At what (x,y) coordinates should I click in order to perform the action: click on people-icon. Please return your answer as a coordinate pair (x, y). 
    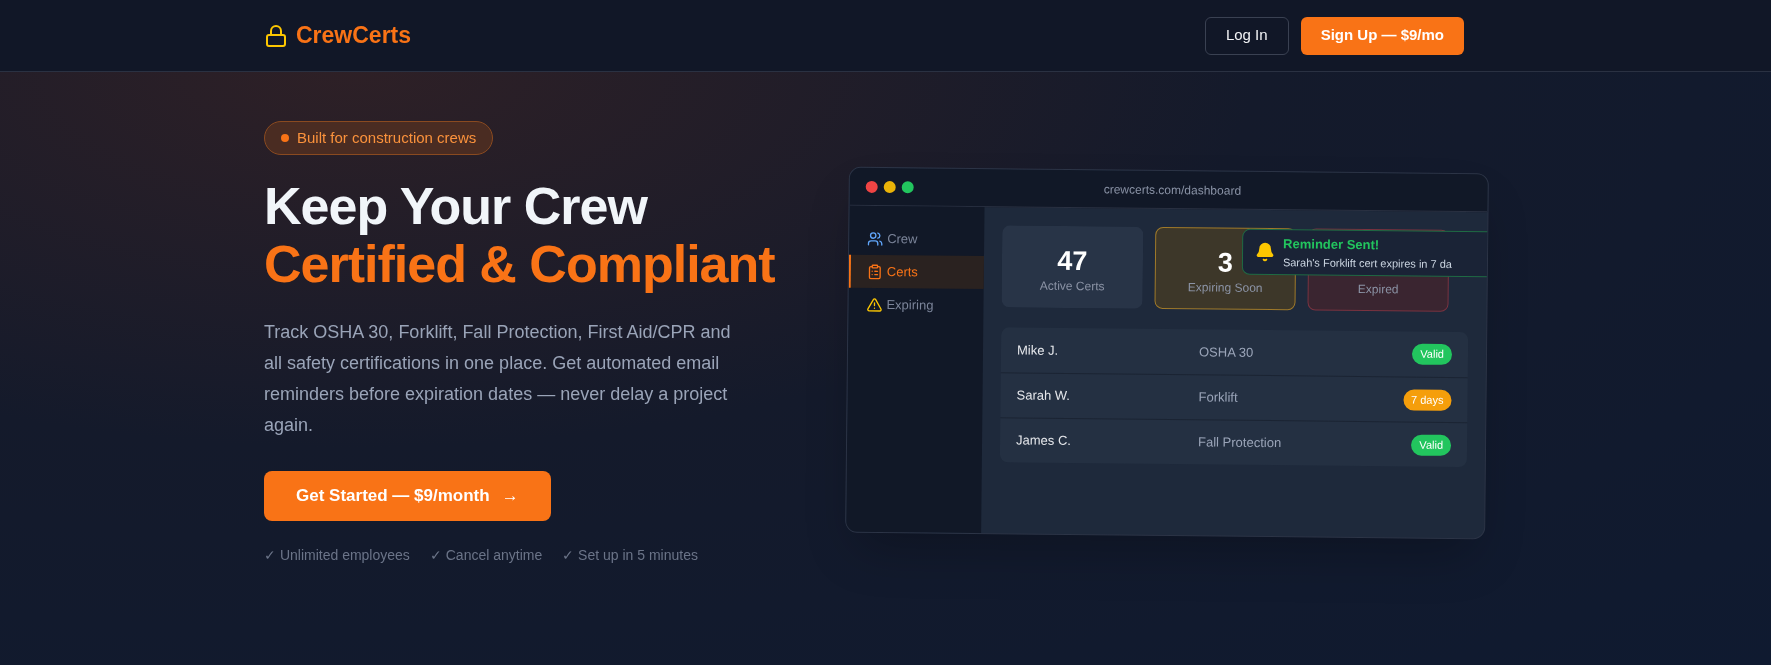
    Looking at the image, I should click on (875, 238).